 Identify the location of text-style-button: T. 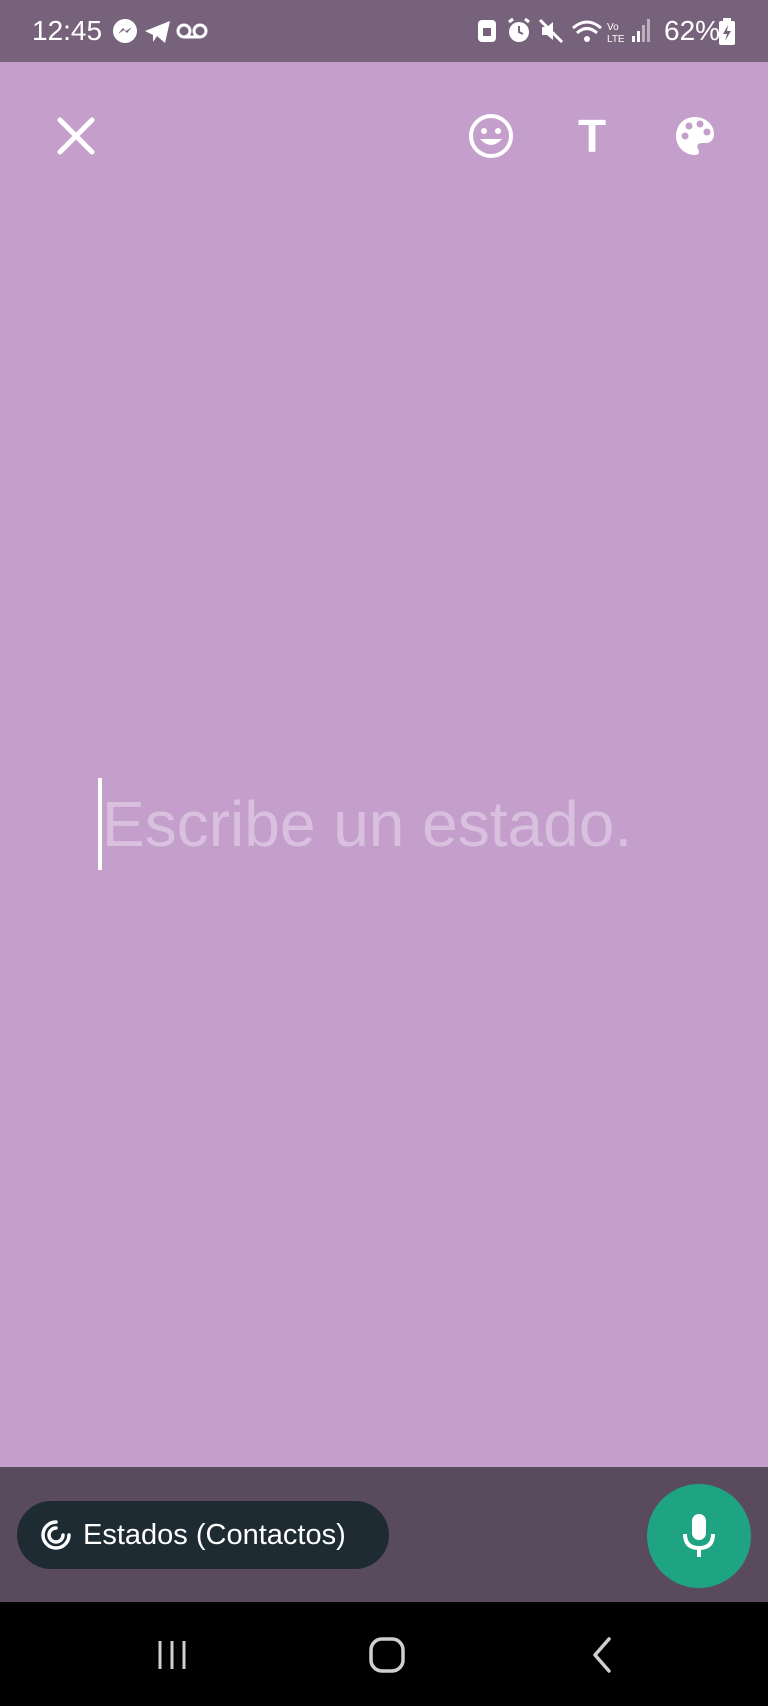
(592, 136).